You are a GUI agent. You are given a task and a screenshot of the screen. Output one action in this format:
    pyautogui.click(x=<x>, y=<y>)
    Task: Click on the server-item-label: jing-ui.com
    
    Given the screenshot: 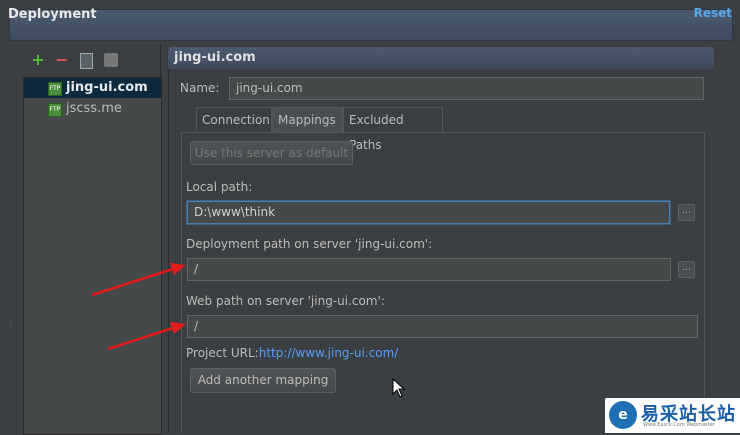 What is the action you would take?
    pyautogui.click(x=107, y=87)
    